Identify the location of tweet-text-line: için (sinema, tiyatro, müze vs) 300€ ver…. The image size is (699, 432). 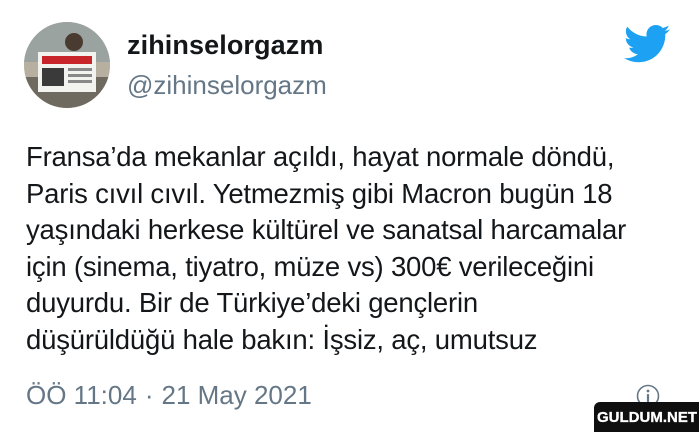
(310, 266).